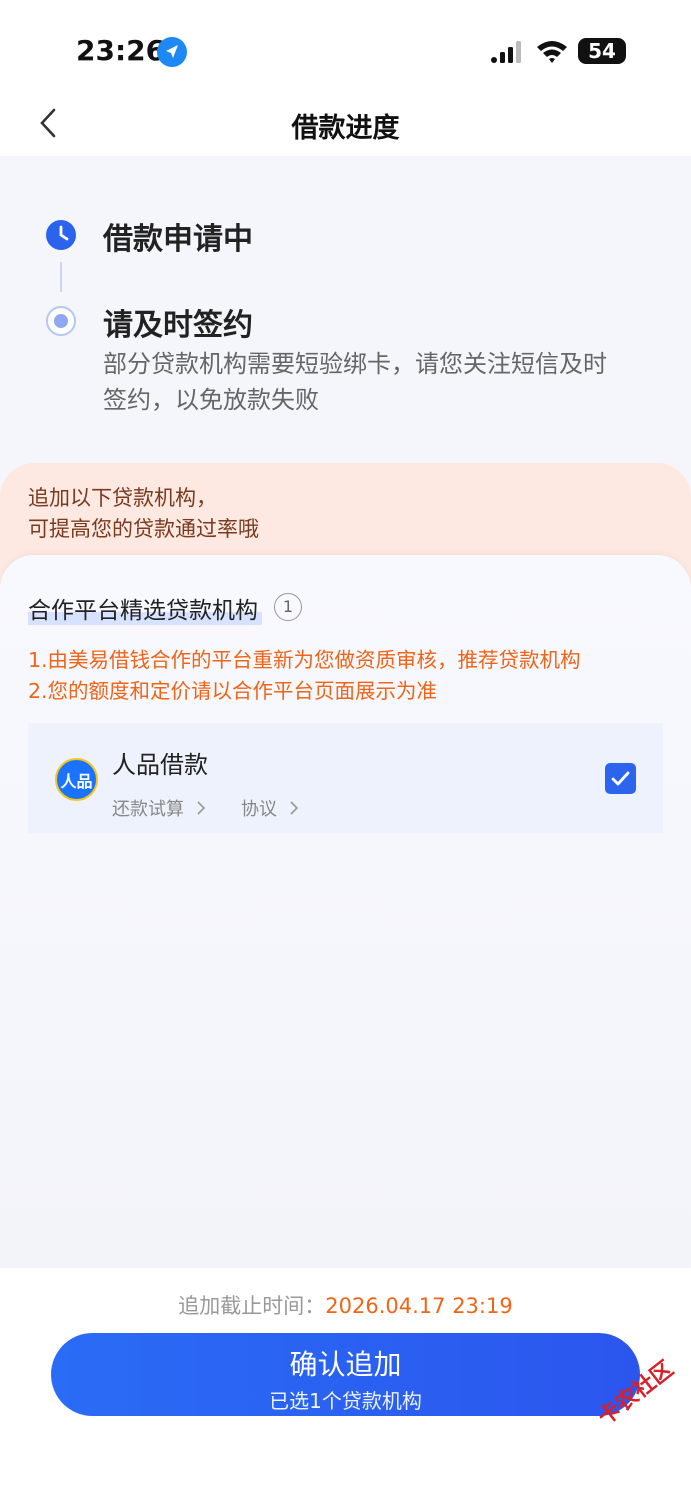 This screenshot has width=691, height=1500. Describe the element at coordinates (345, 1401) in the screenshot. I see `confirm-sub-label: 已选1个贷款机构` at that location.